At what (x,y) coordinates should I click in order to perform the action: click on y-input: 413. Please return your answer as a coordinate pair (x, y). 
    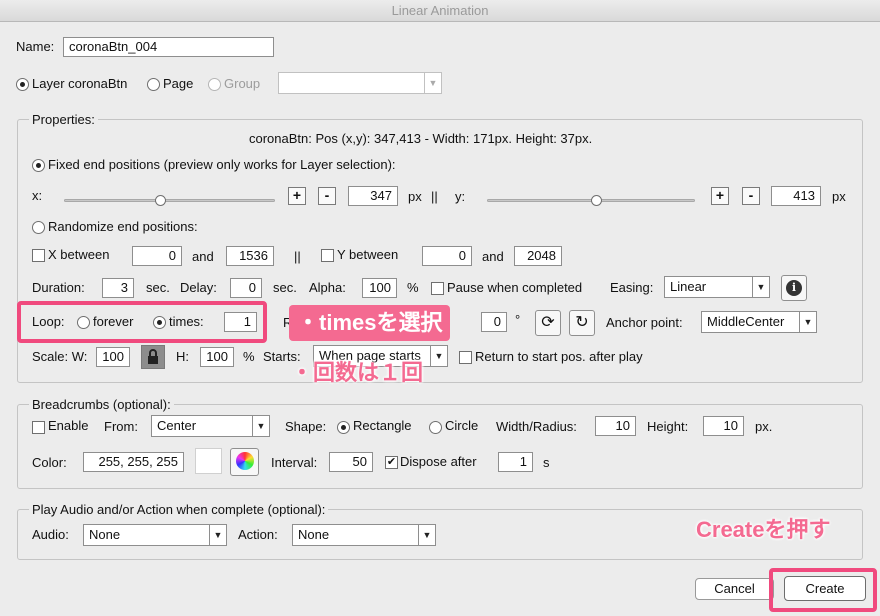
    Looking at the image, I should click on (796, 196).